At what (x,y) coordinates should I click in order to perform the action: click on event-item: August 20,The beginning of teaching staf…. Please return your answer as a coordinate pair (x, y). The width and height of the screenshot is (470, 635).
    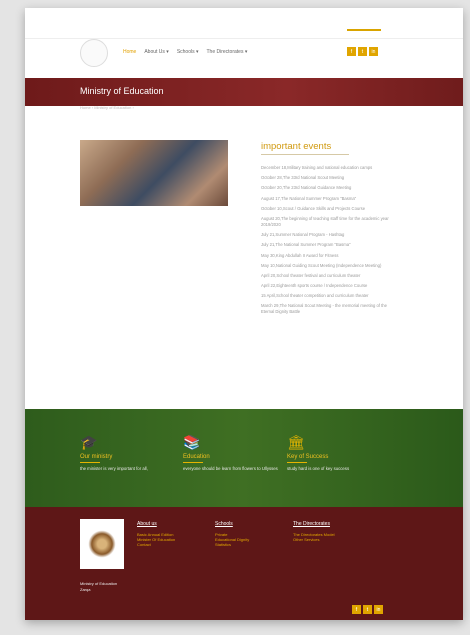
    Looking at the image, I should click on (326, 222).